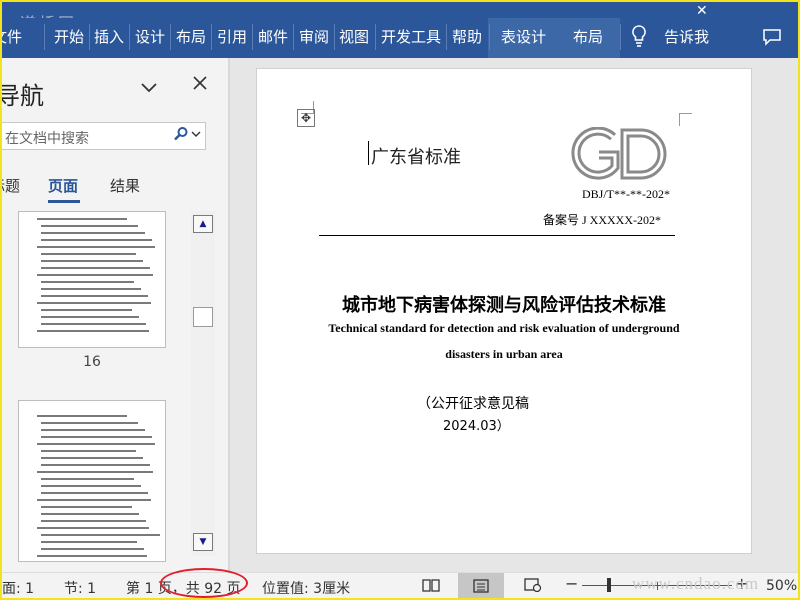 This screenshot has width=800, height=600. I want to click on nav-tab-pages: 页面, so click(63, 185).